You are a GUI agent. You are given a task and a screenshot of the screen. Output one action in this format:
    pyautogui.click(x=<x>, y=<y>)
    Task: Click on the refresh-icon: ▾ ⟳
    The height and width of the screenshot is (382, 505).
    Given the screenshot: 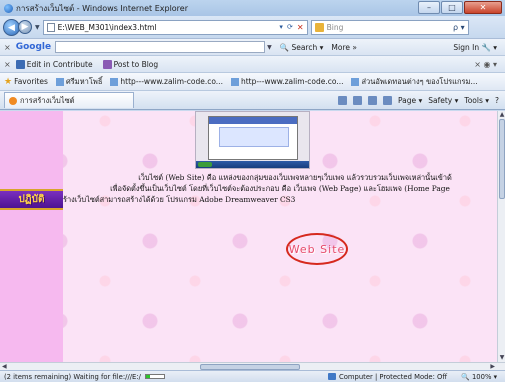 What is the action you would take?
    pyautogui.click(x=288, y=27)
    